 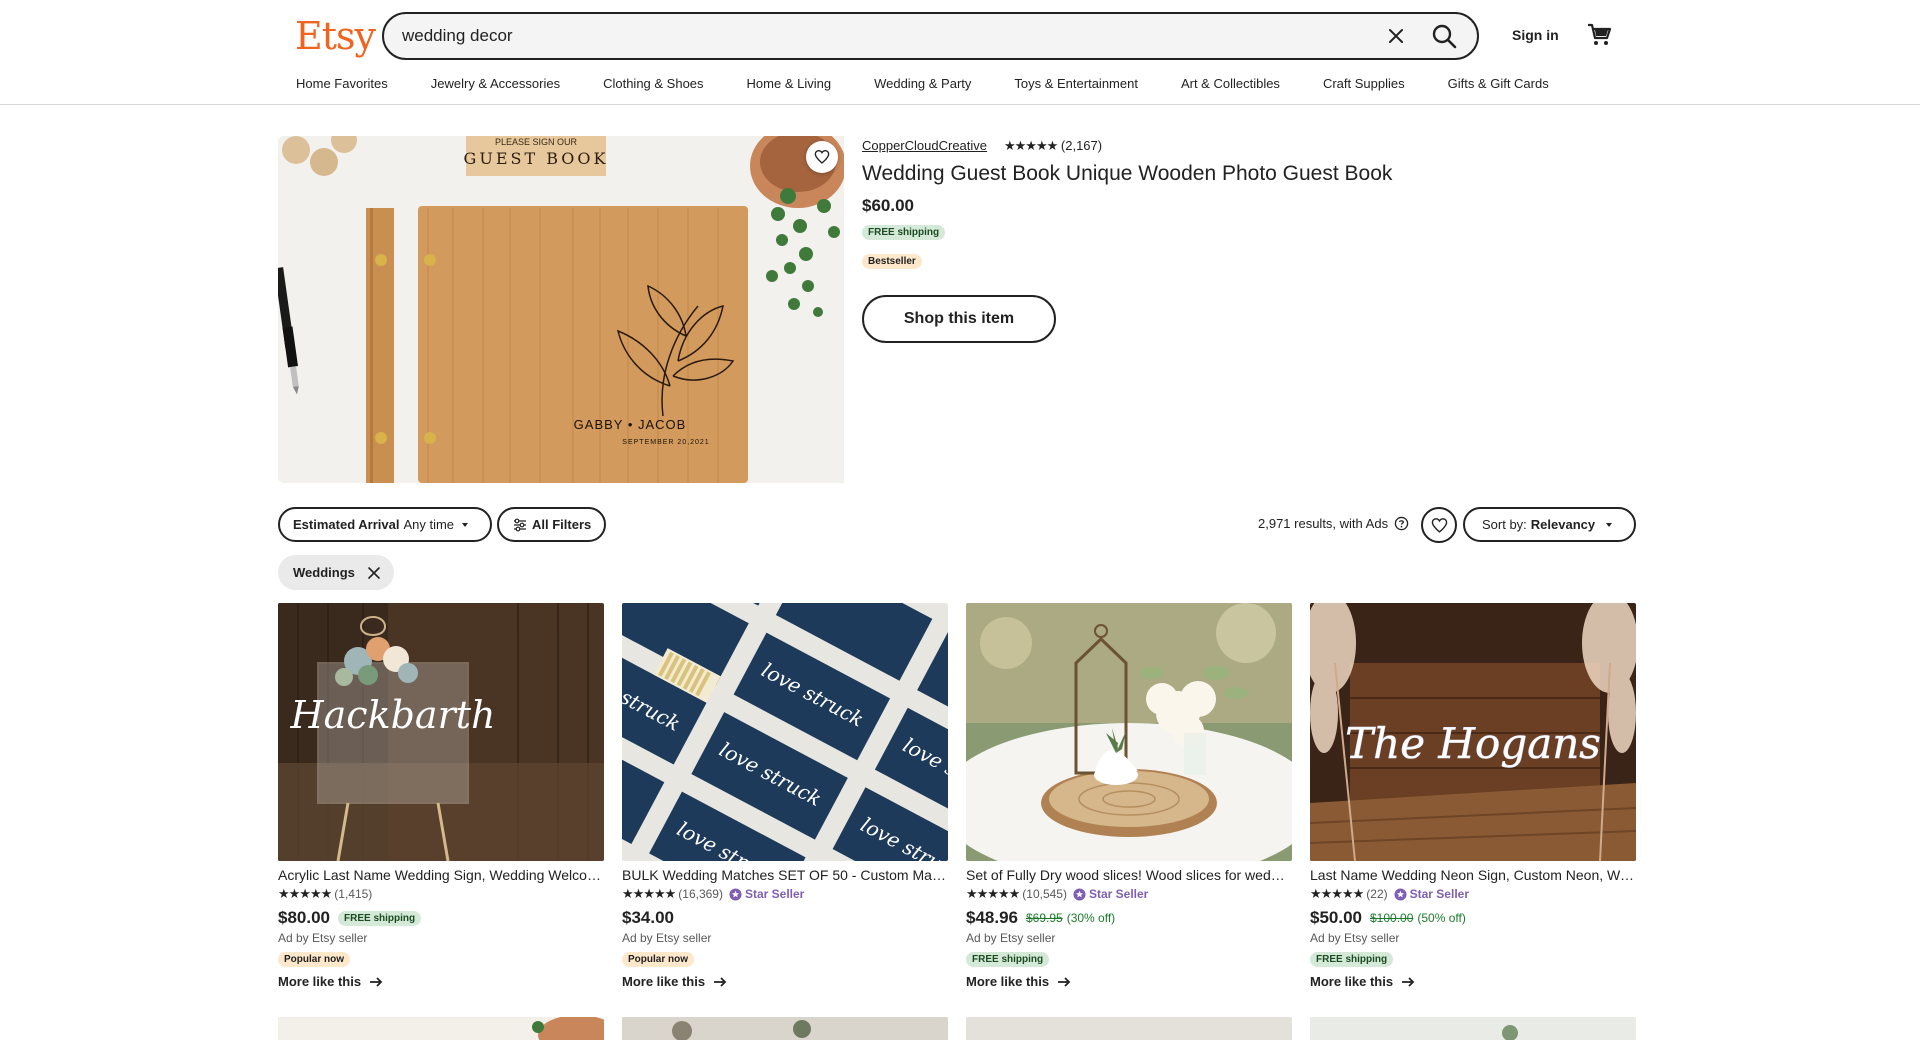 I want to click on search-bar, so click(x=930, y=36).